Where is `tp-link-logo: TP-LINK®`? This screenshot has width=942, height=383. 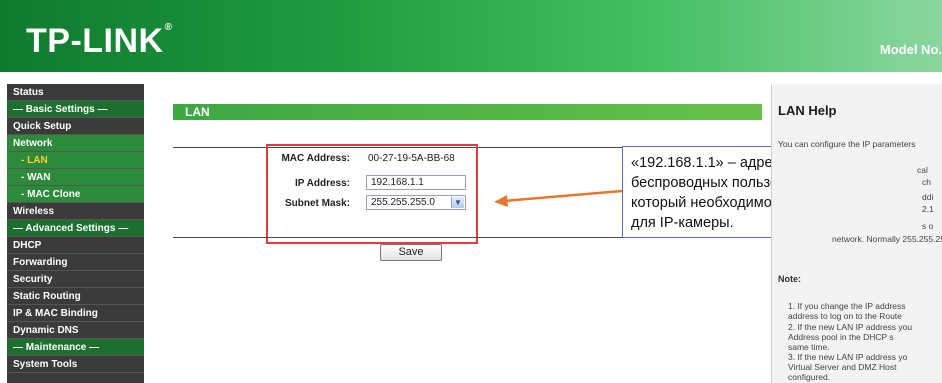 tp-link-logo: TP-LINK® is located at coordinates (99, 41).